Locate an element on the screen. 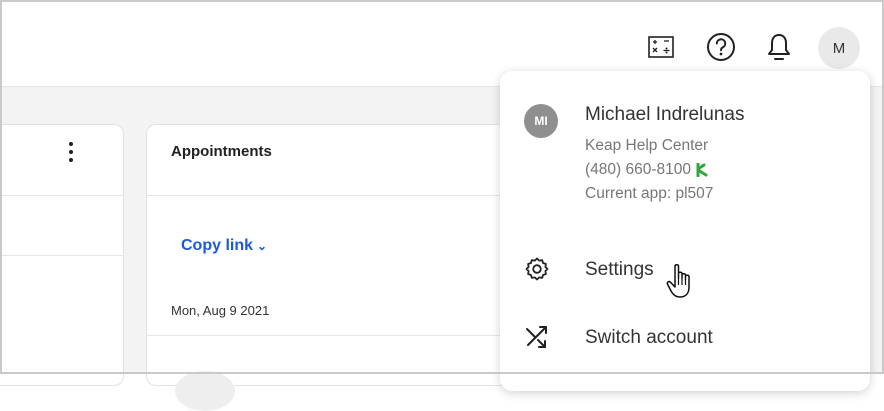 Image resolution: width=884 pixels, height=411 pixels. settings-label: Settings is located at coordinates (619, 269).